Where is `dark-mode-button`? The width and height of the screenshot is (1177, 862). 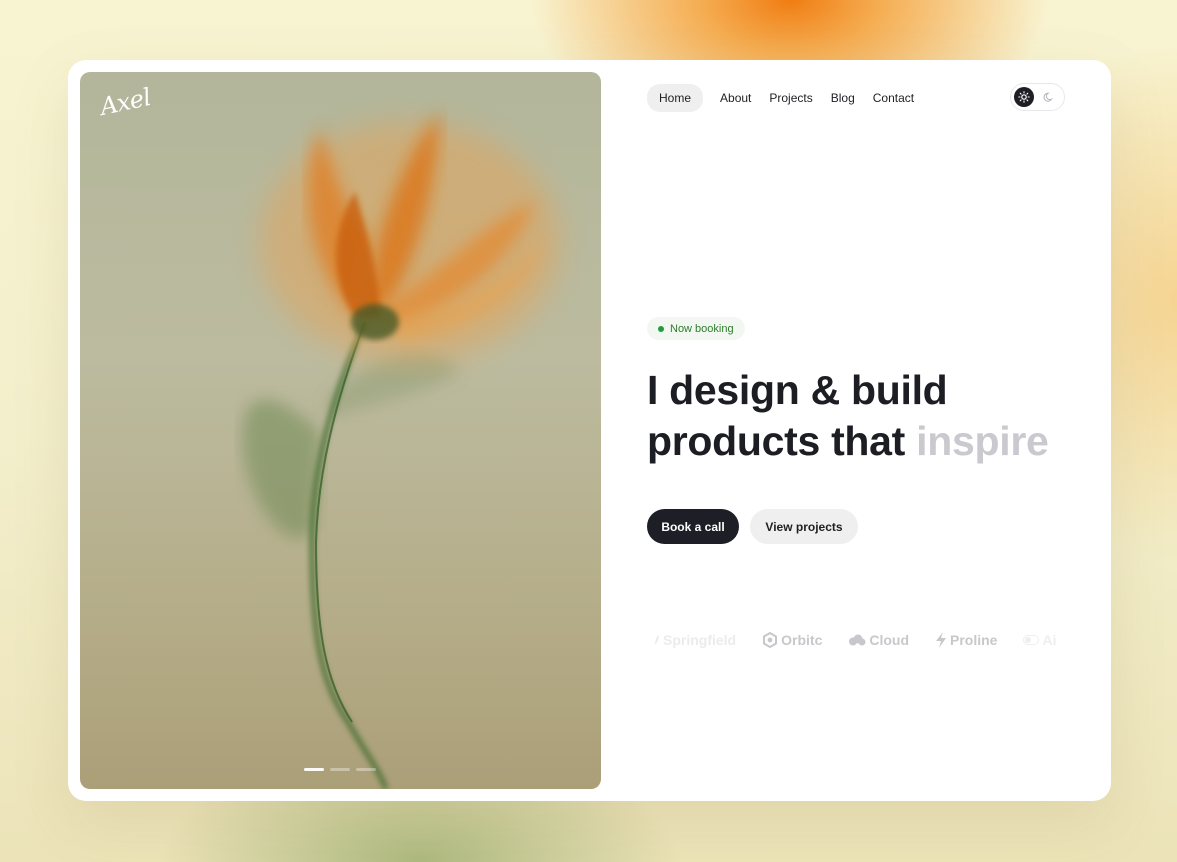
dark-mode-button is located at coordinates (1049, 97).